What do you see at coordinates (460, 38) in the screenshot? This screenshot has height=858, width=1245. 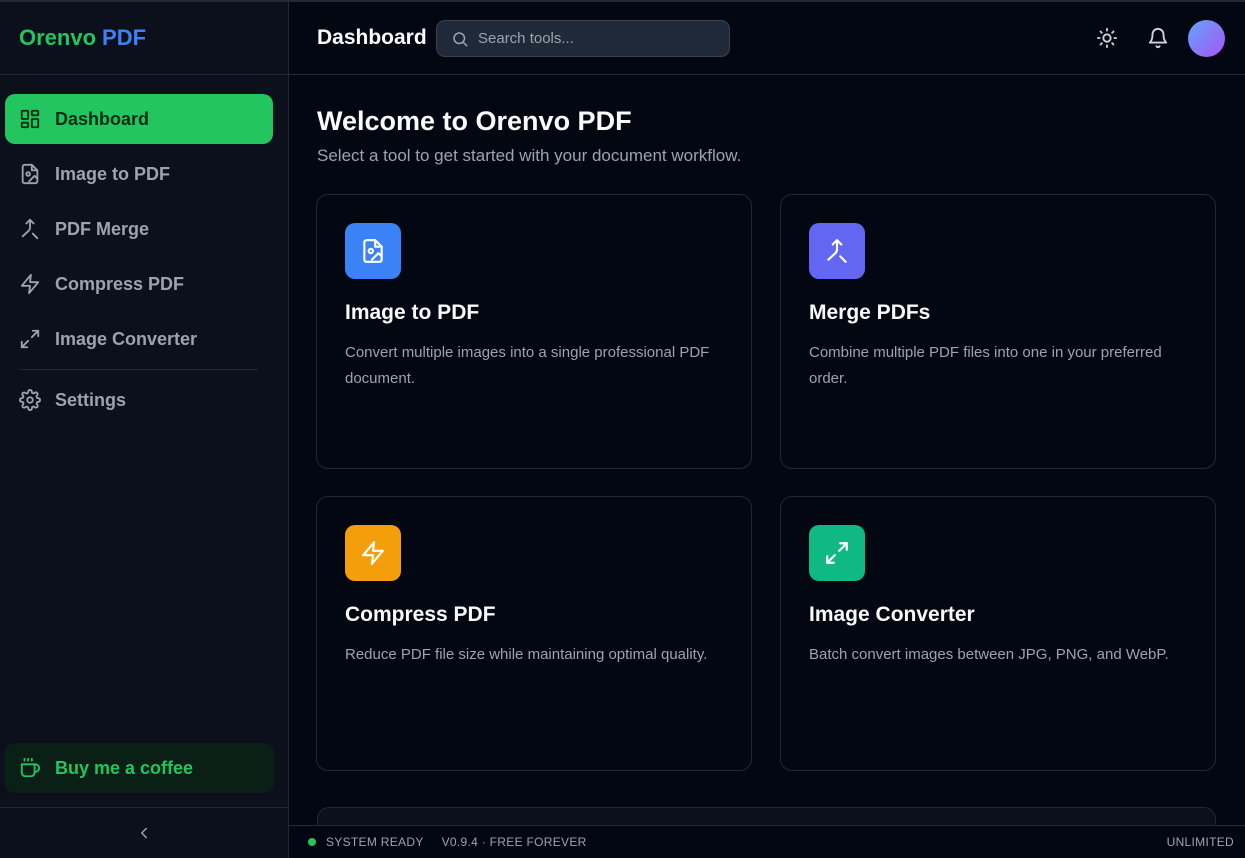 I see `search-icon` at bounding box center [460, 38].